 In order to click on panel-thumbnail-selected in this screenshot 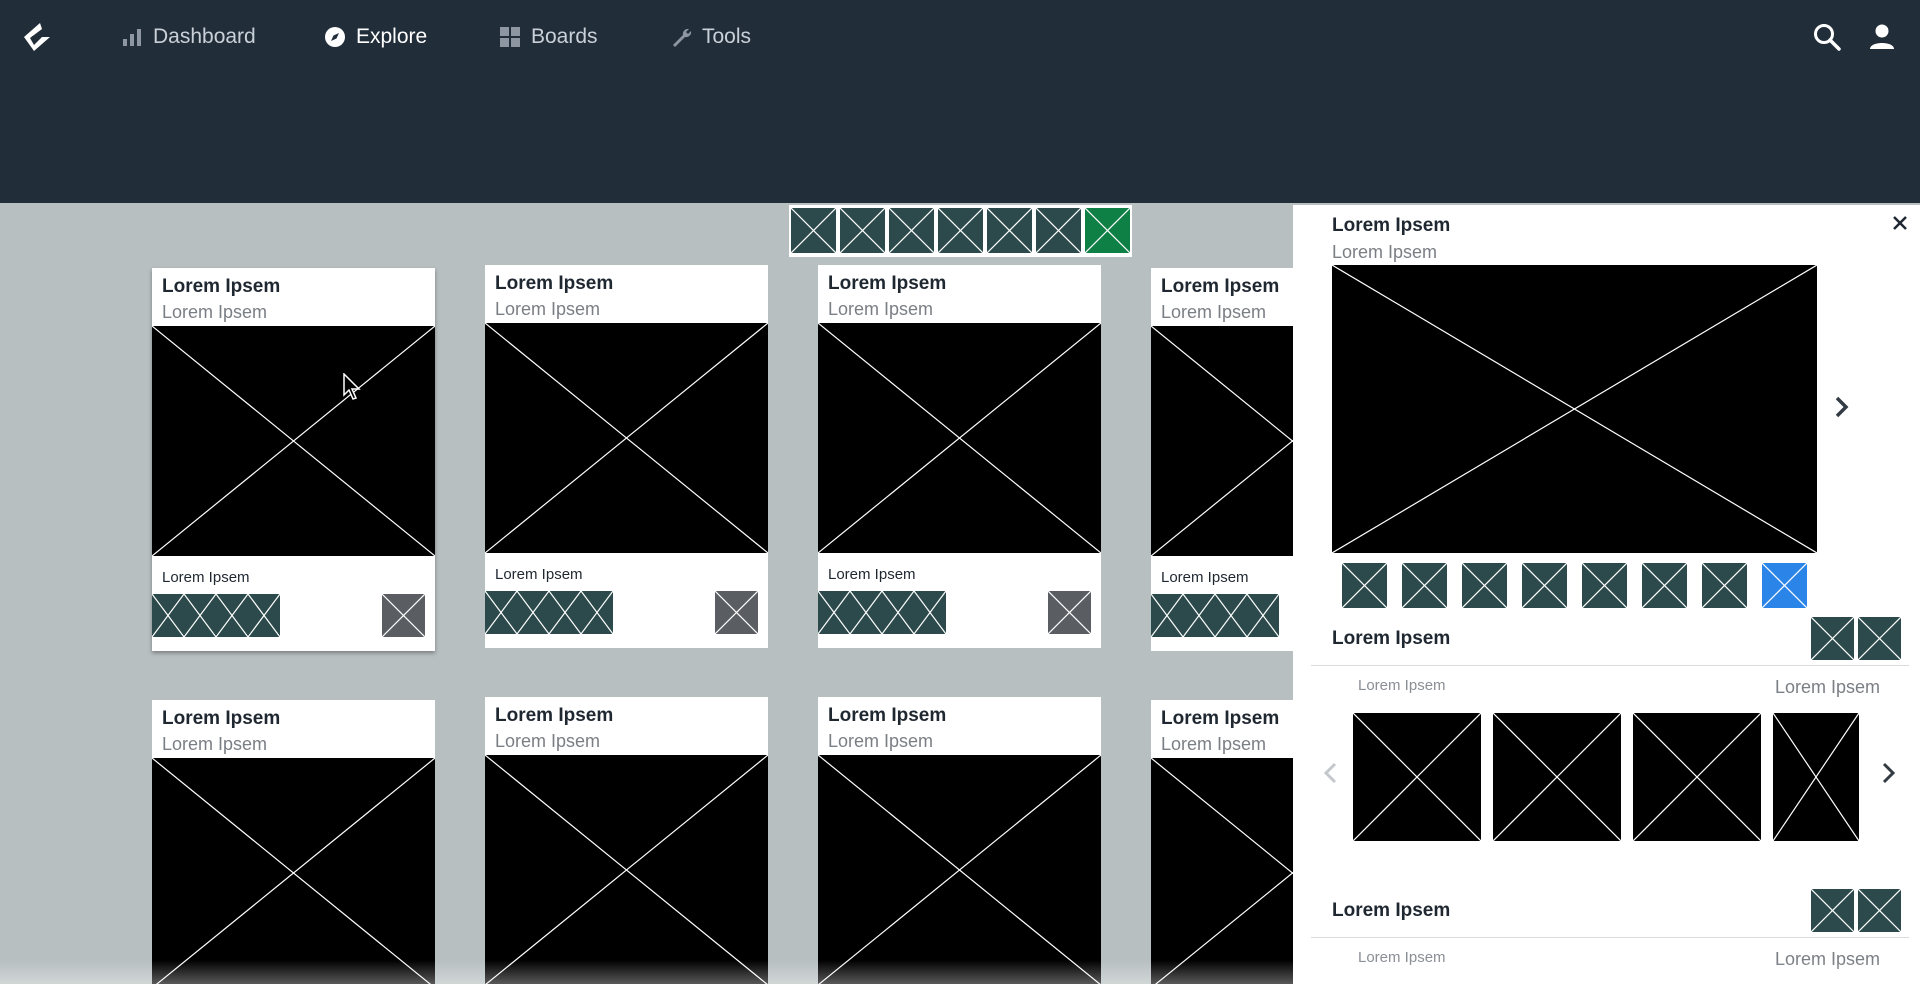, I will do `click(1784, 585)`.